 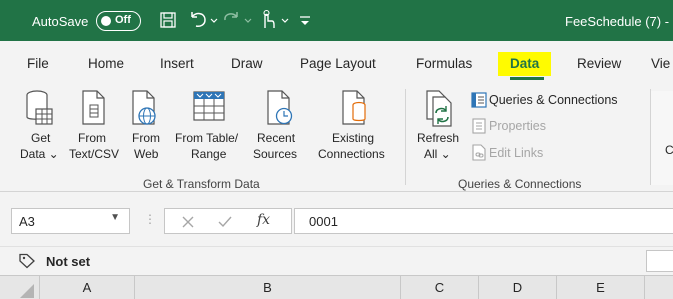 I want to click on web-icon, so click(x=144, y=107).